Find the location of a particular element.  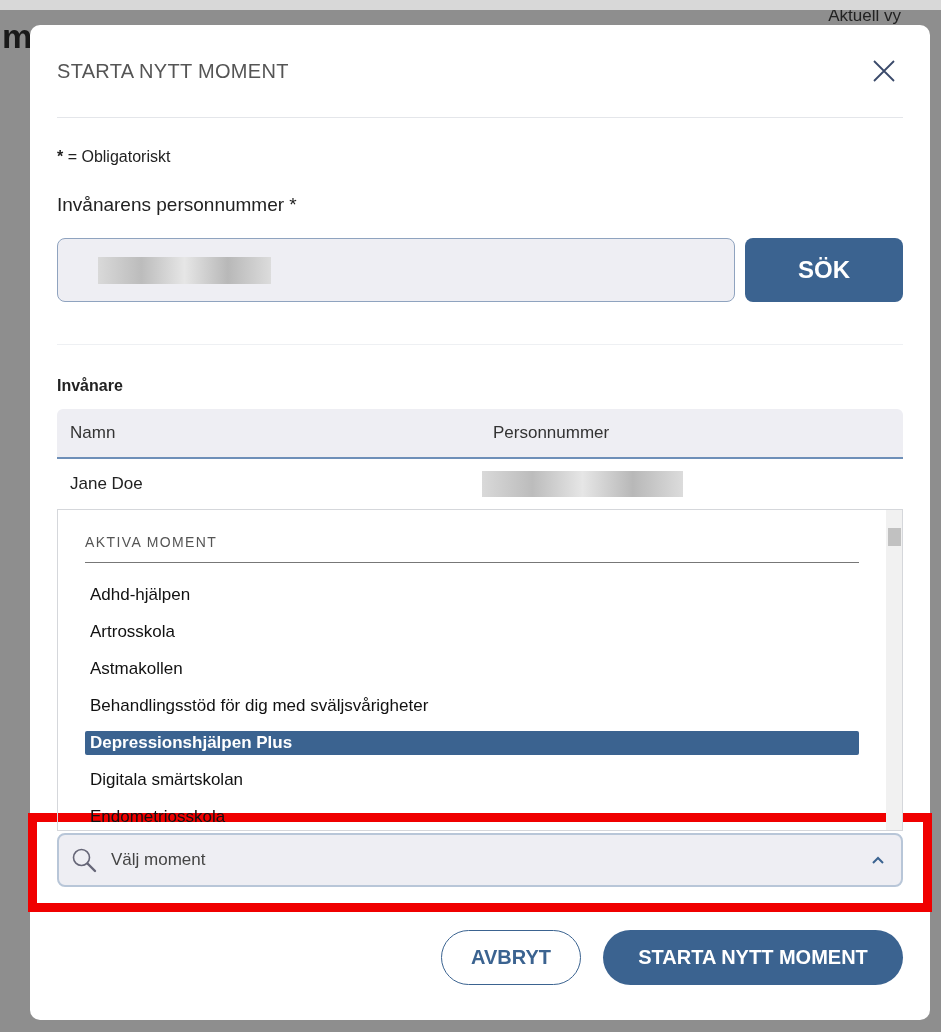

close-icon is located at coordinates (884, 71).